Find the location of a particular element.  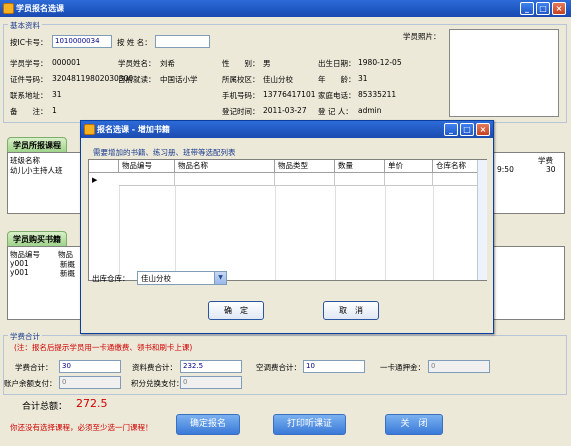

registrar-label: 登 记 人： is located at coordinates (335, 111).